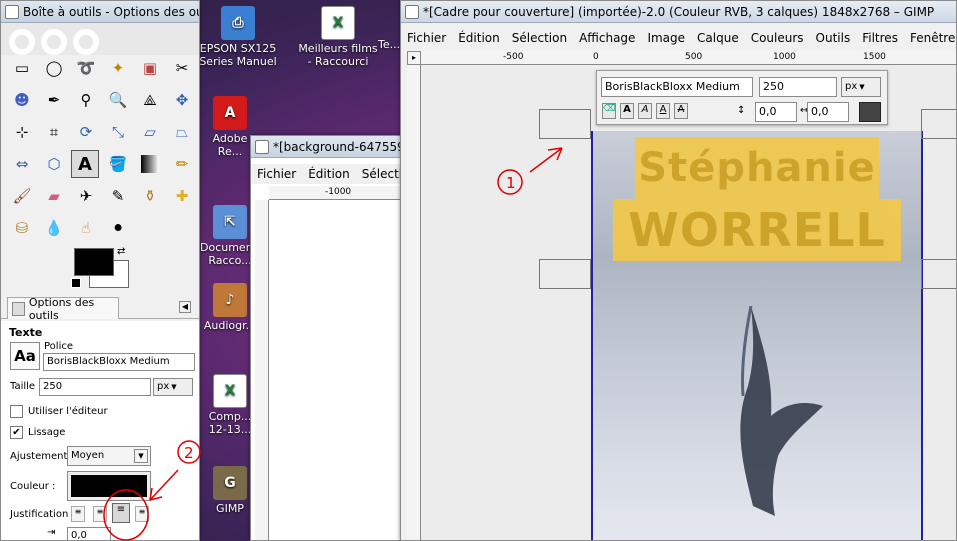  I want to click on perspective-clone-icon: ⛁, so click(22, 228).